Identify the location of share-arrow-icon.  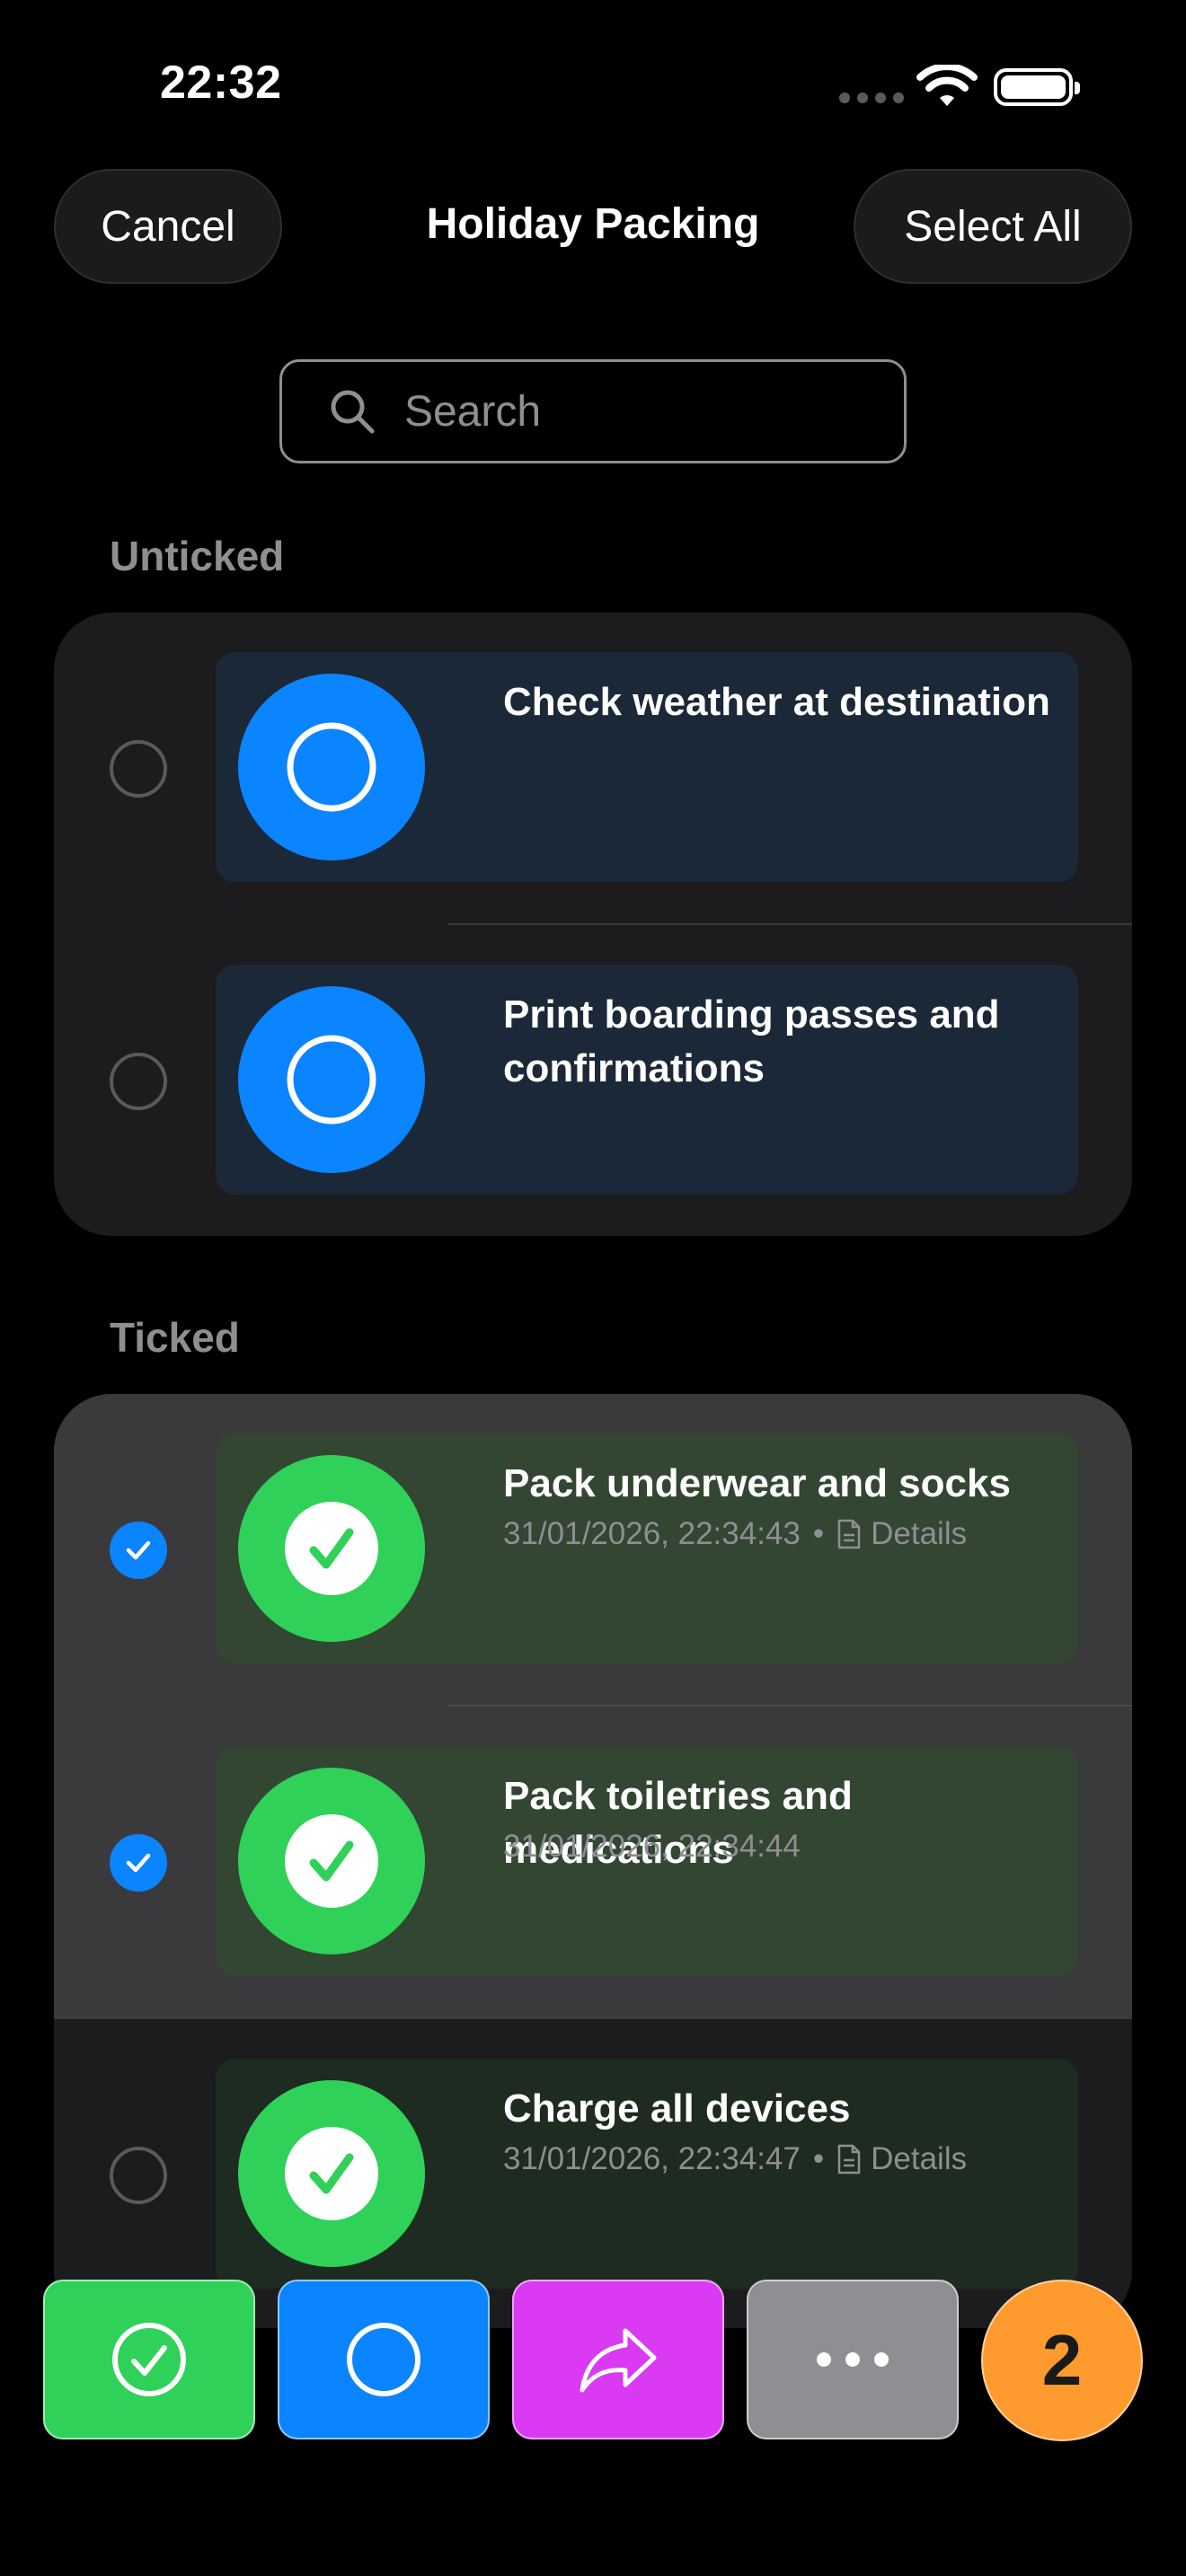
(618, 2360).